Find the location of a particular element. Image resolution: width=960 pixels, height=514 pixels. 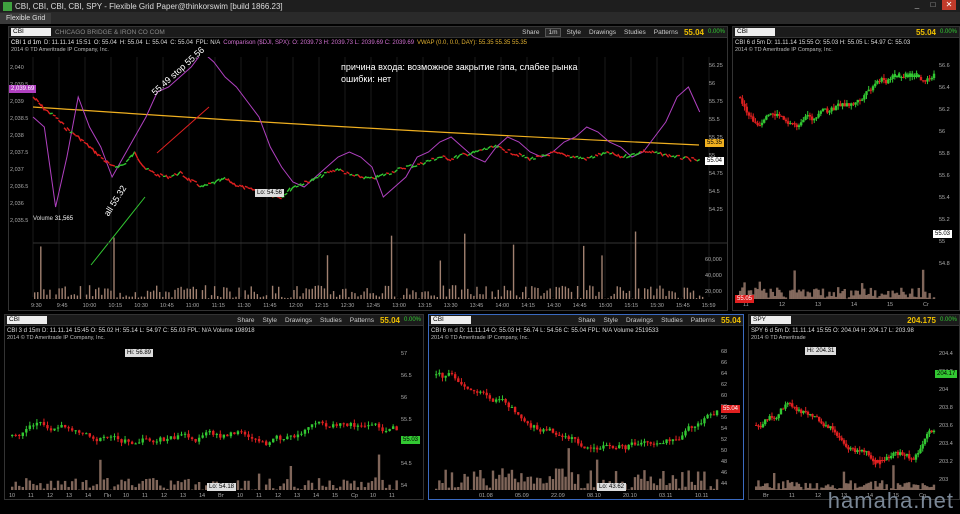

bm-patterns-button: Patterns is located at coordinates (703, 320).